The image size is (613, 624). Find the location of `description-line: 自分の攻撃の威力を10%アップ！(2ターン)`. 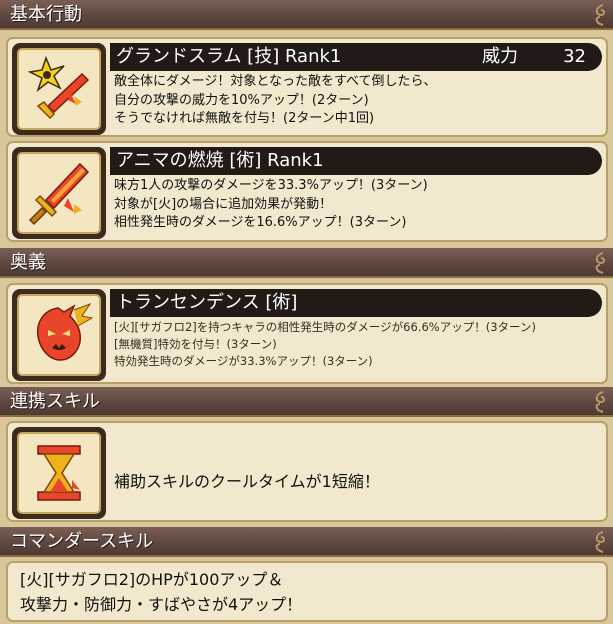

description-line: 自分の攻撃の威力を10%アップ！(2ターン) is located at coordinates (241, 100).